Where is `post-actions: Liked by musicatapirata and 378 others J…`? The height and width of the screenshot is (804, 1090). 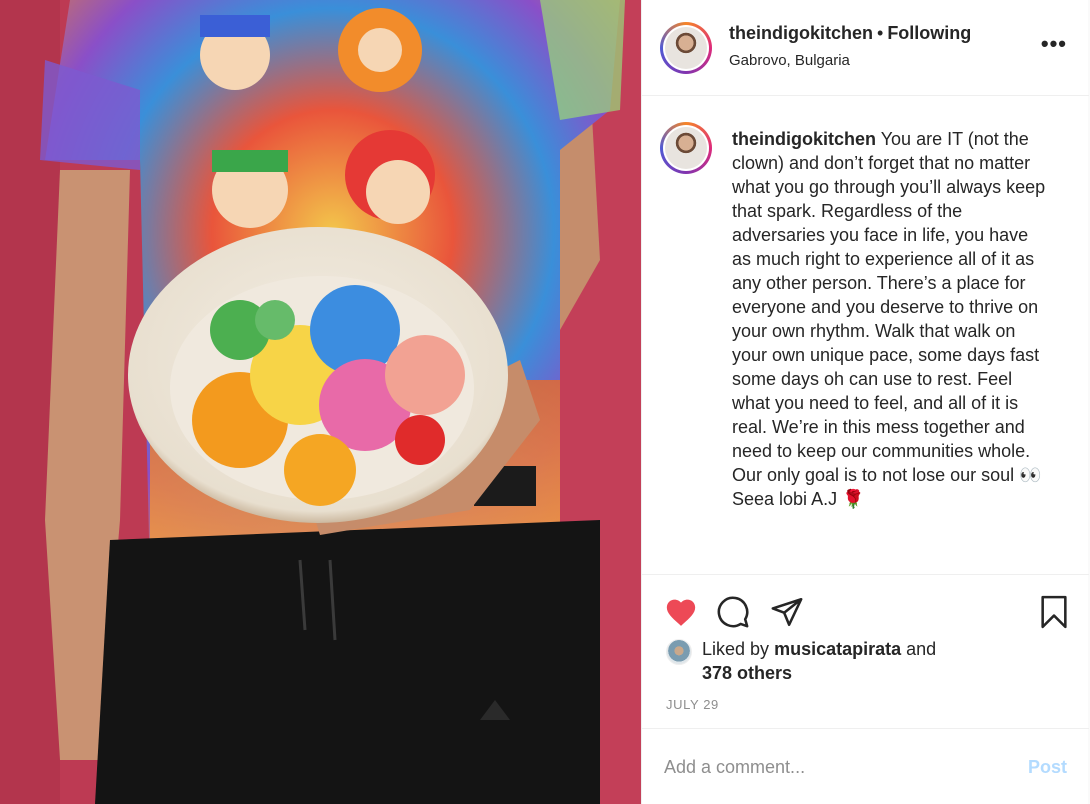
post-actions: Liked by musicatapirata and 378 others J… is located at coordinates (865, 651).